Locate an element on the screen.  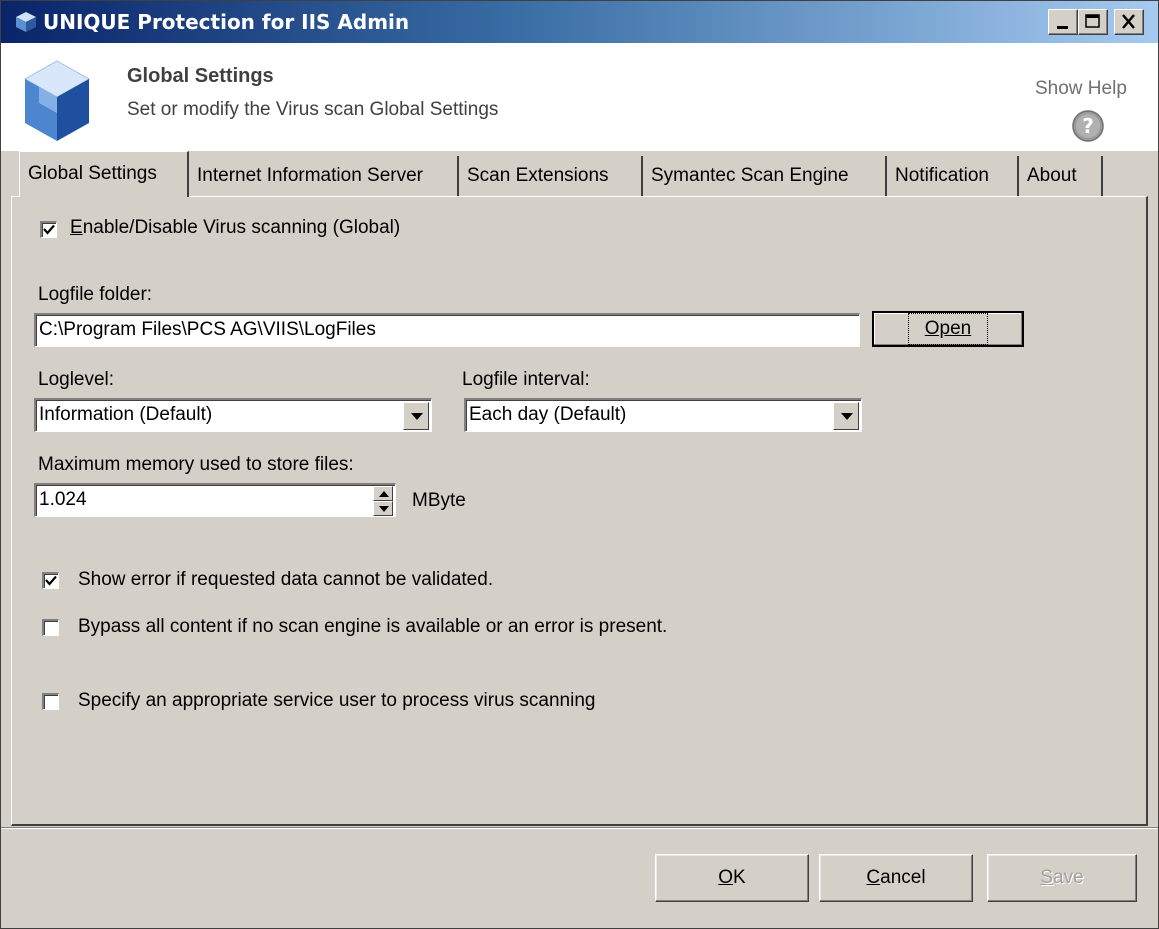
cancel-button: Cancel is located at coordinates (896, 878).